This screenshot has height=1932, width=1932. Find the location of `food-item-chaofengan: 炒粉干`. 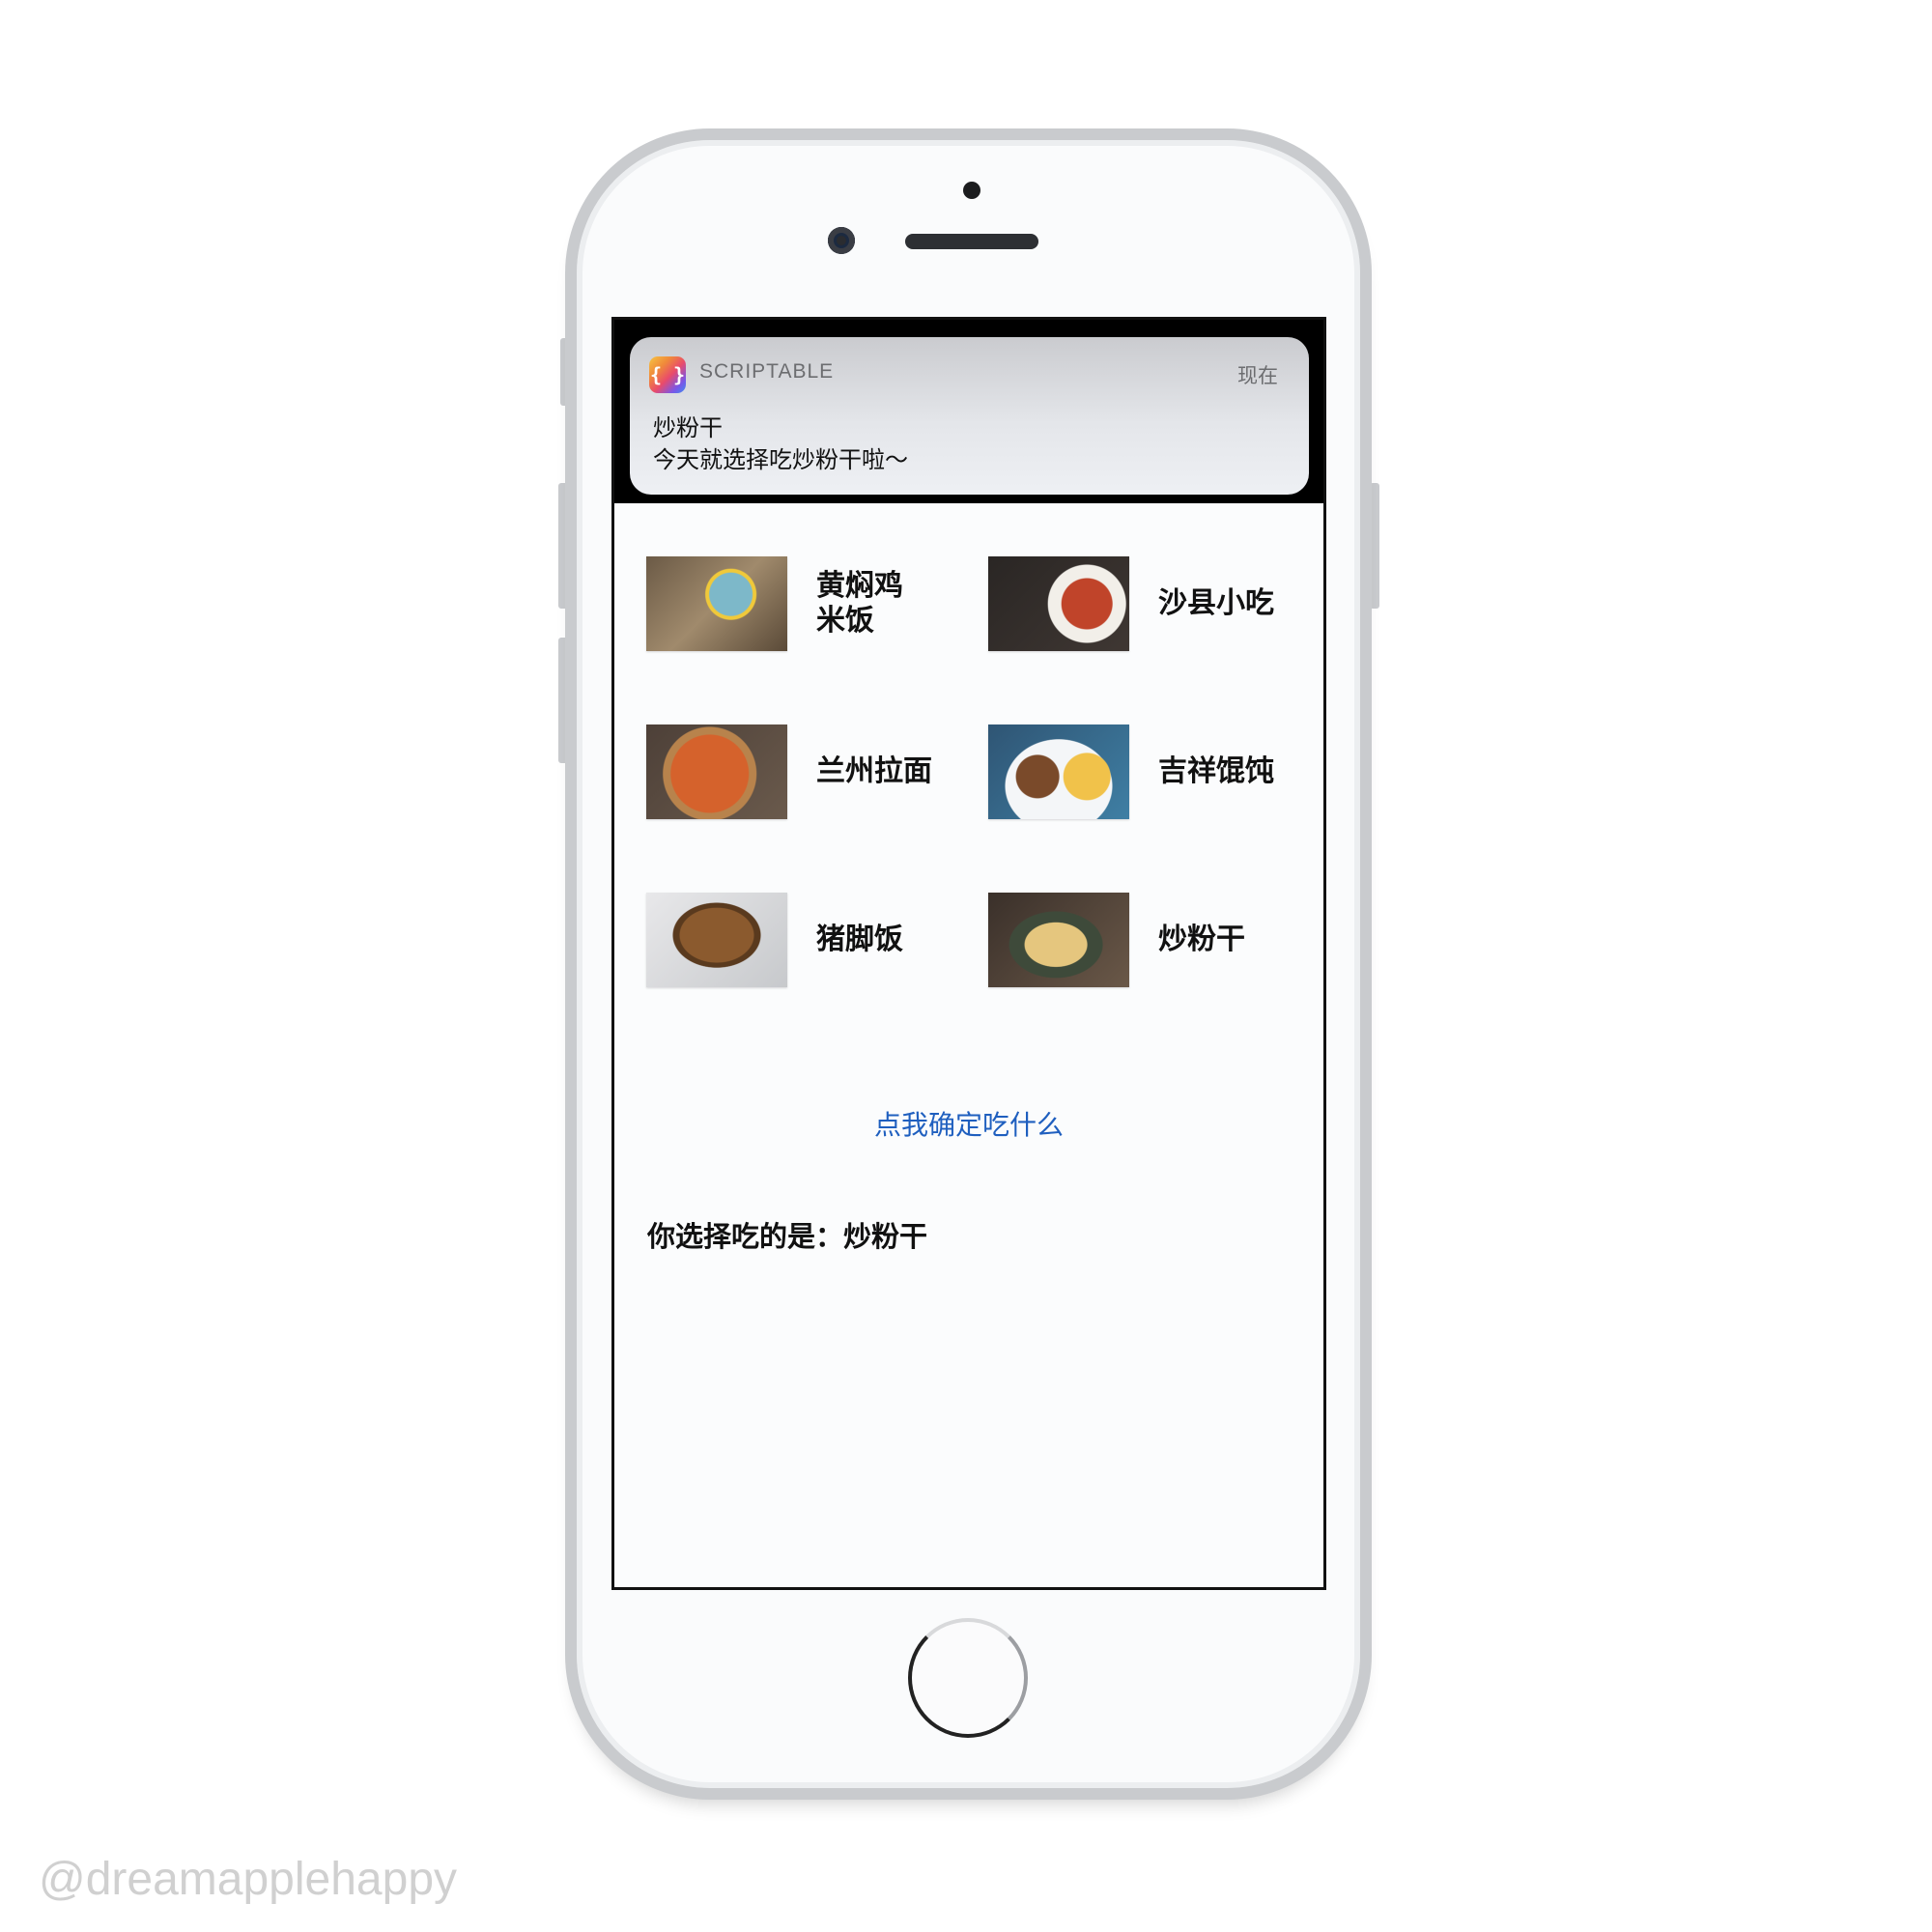

food-item-chaofengan: 炒粉干 is located at coordinates (1152, 941).